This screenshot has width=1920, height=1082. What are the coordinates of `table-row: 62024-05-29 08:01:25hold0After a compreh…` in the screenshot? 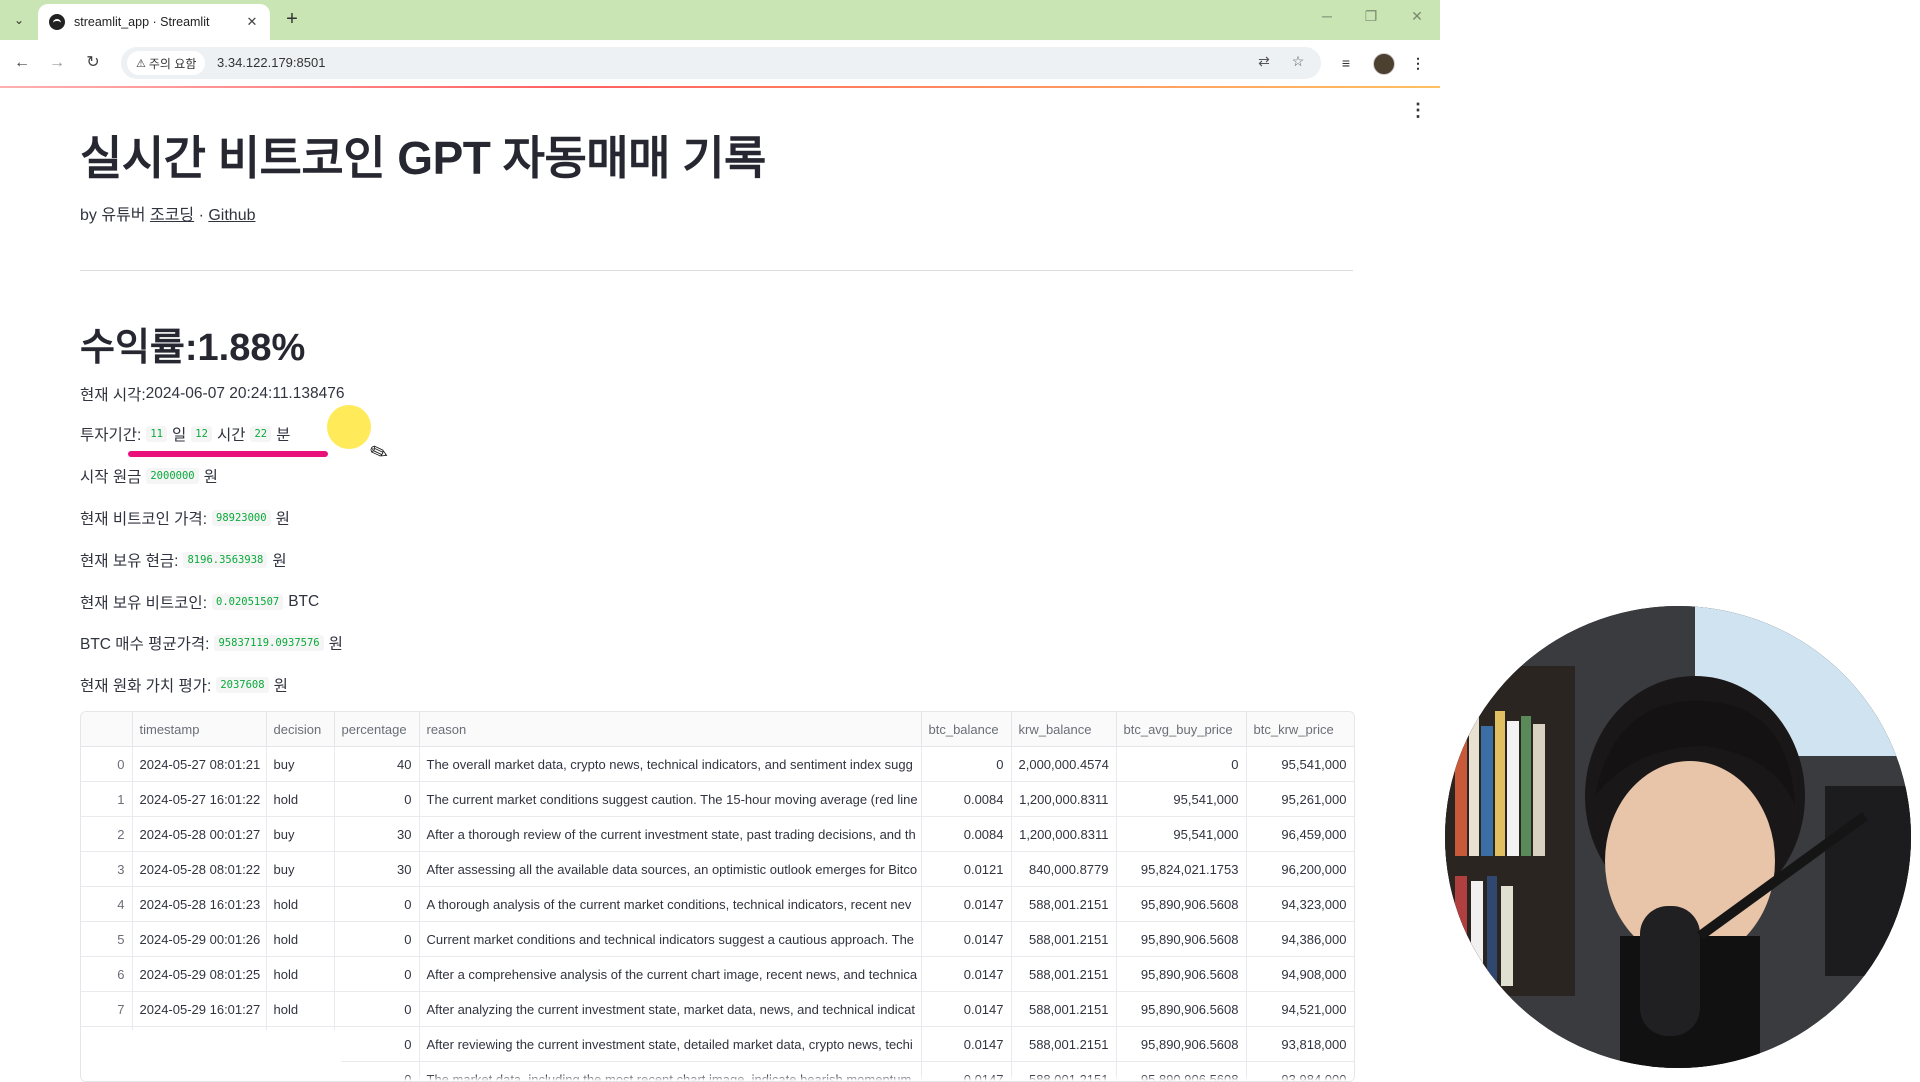 It's located at (717, 974).